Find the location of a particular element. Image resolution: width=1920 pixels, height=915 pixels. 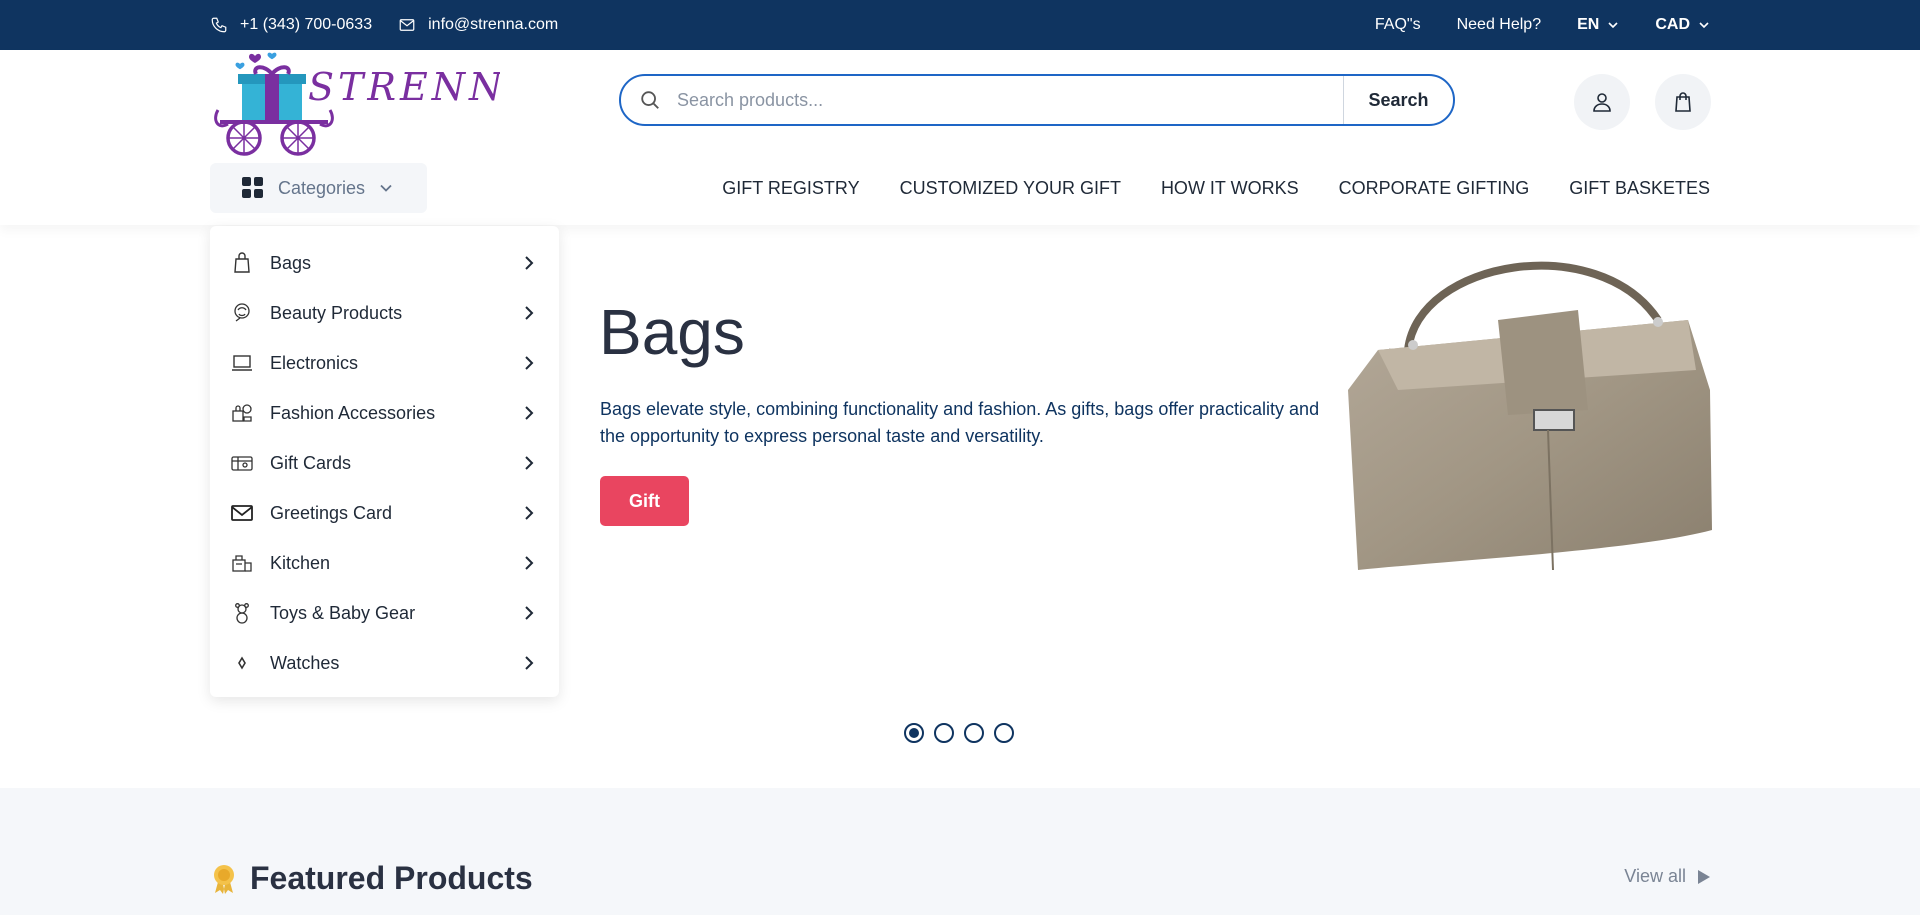

category-item-electronics: Electronics is located at coordinates (384, 363).